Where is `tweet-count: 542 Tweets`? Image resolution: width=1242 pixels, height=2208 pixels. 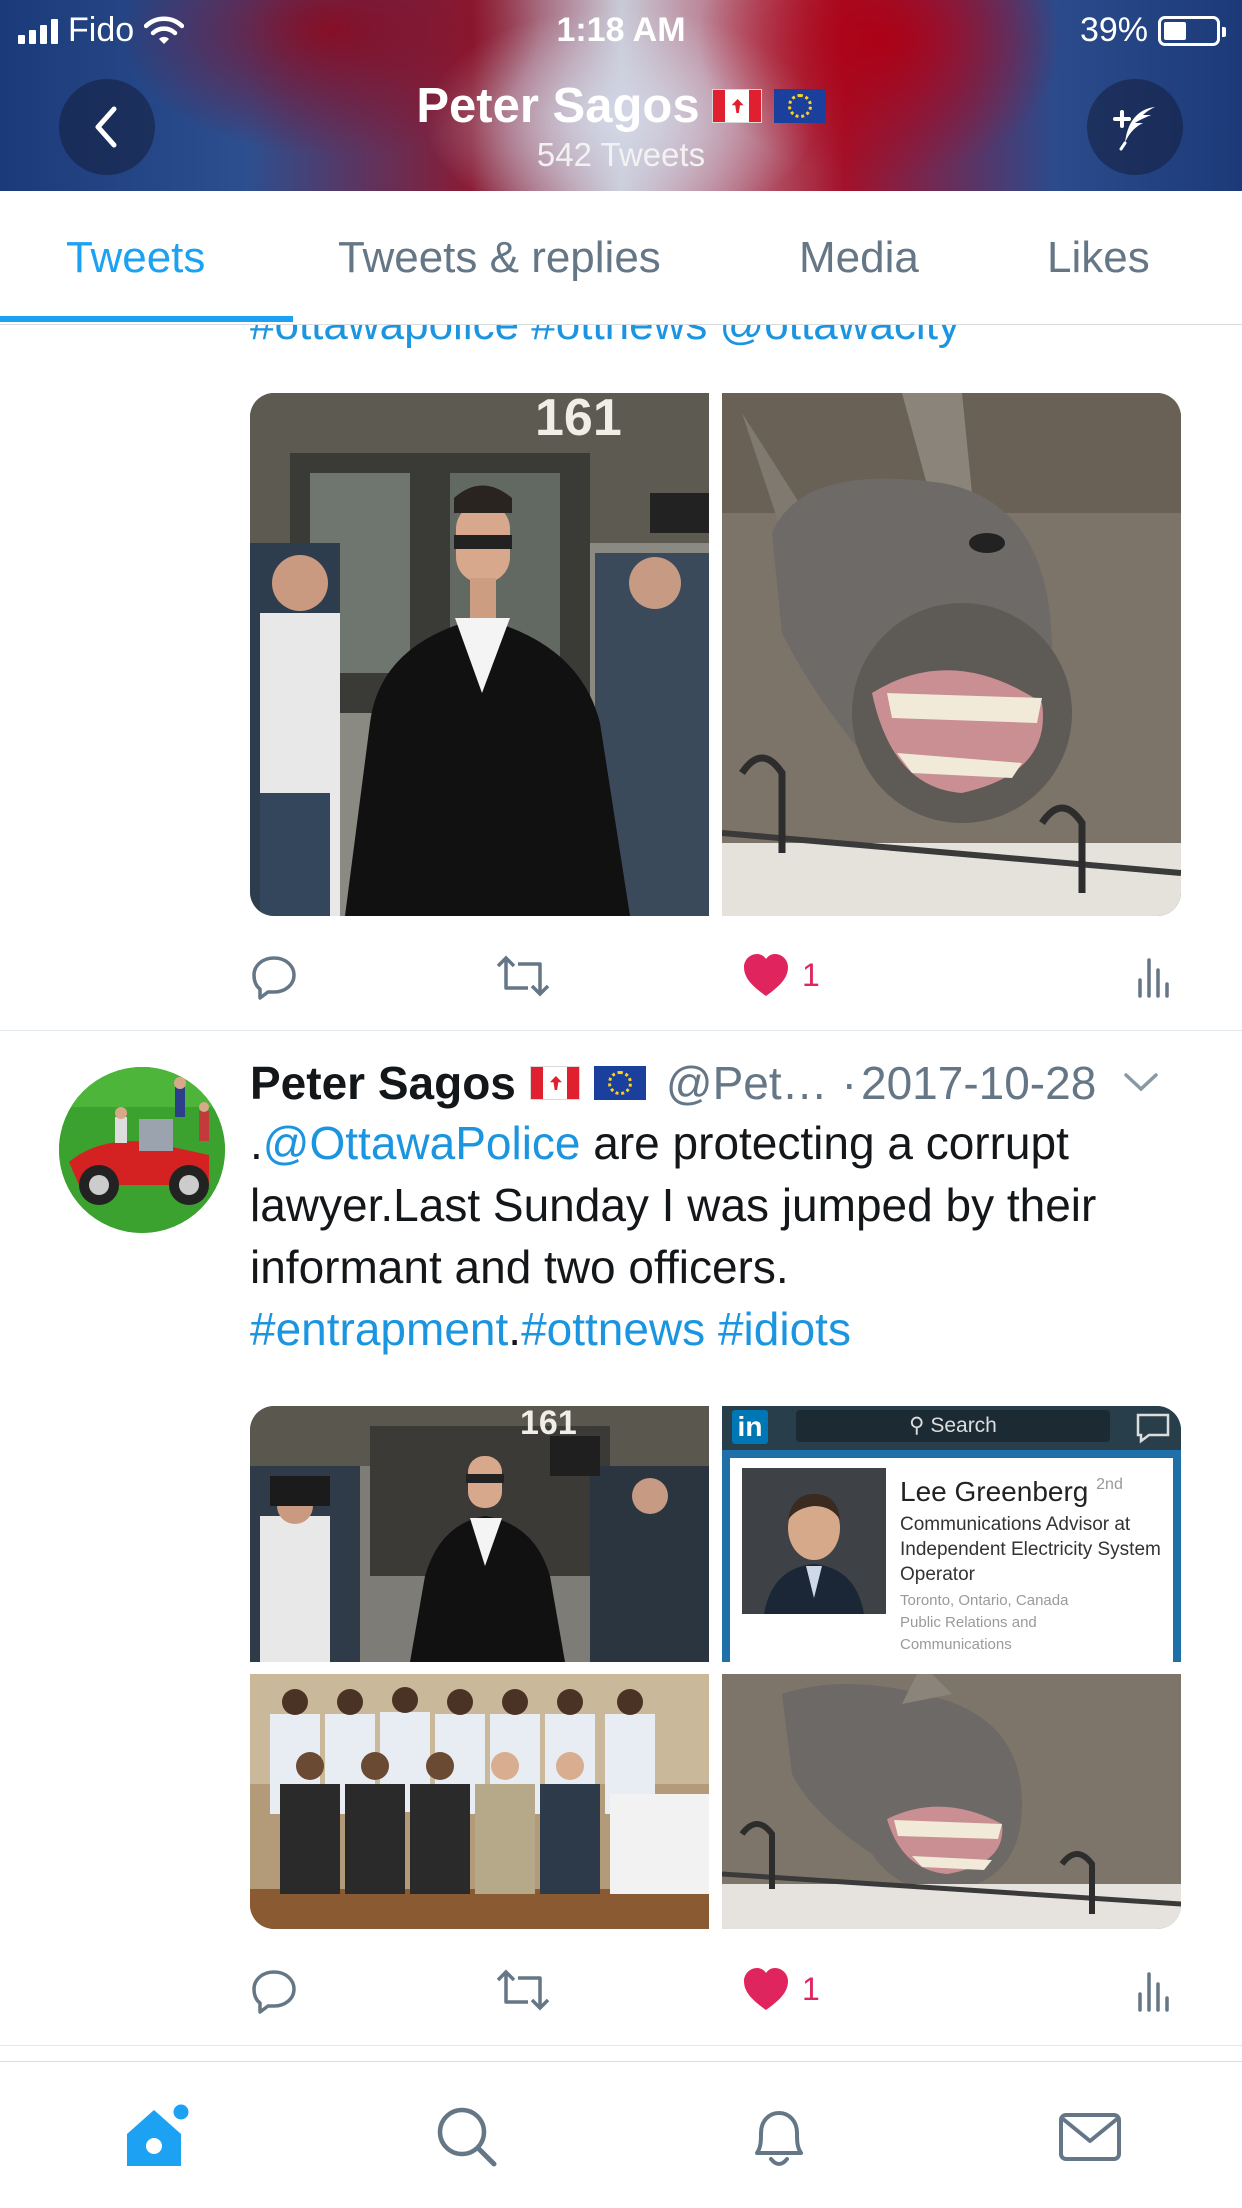 tweet-count: 542 Tweets is located at coordinates (621, 154).